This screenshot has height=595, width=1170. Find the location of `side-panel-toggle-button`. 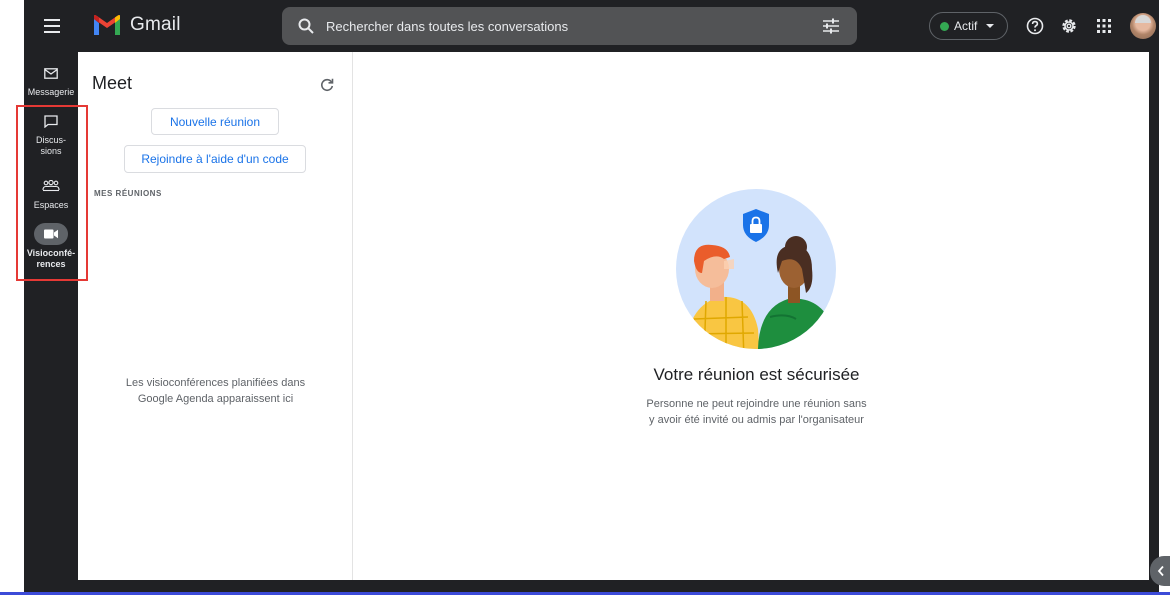

side-panel-toggle-button is located at coordinates (1160, 571).